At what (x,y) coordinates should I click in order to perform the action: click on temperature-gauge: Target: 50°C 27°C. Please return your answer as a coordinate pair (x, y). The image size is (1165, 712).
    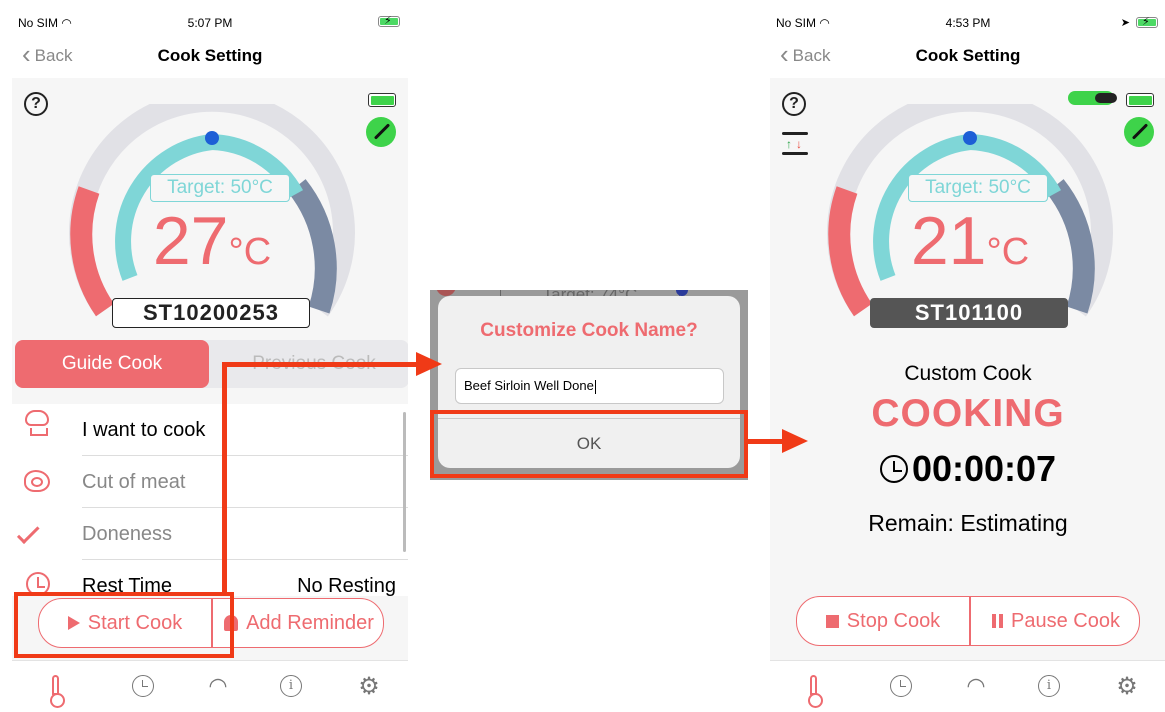
    Looking at the image, I should click on (212, 214).